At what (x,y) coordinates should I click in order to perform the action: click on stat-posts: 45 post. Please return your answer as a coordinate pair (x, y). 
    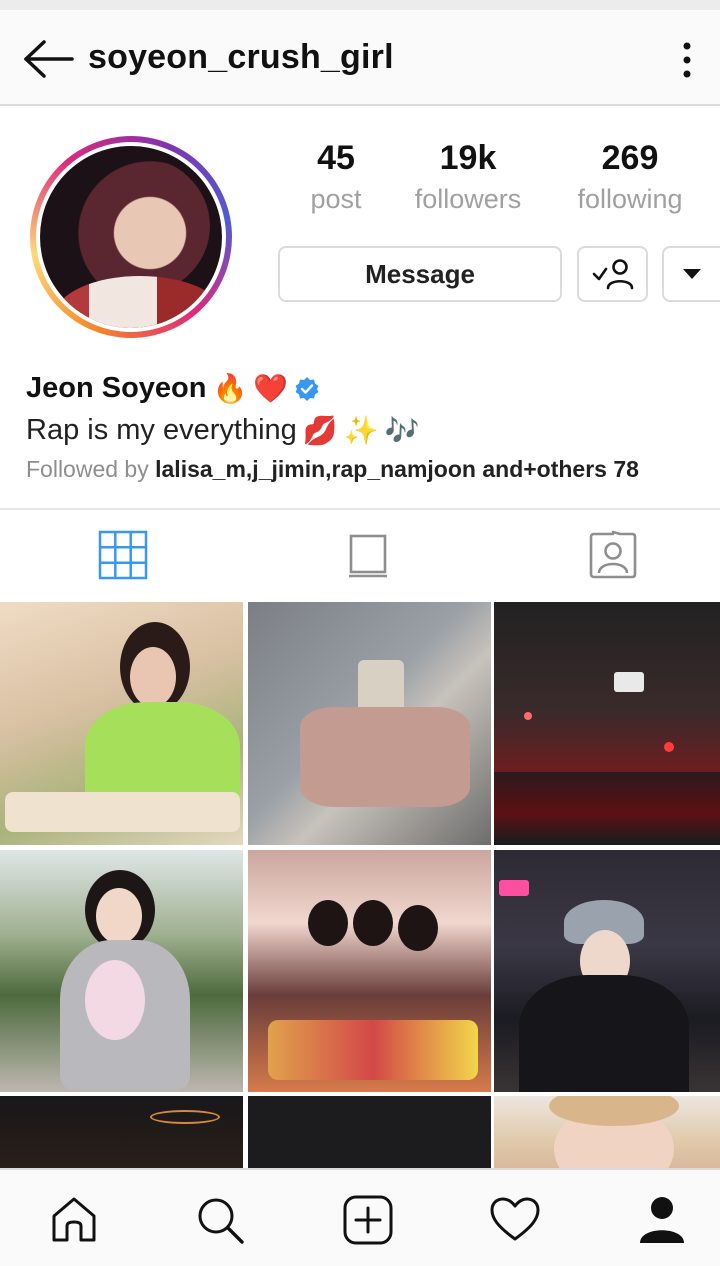
    Looking at the image, I should click on (336, 176).